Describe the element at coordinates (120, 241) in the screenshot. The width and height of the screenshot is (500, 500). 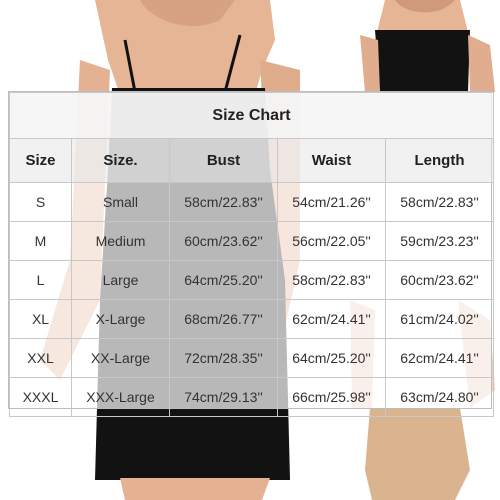
I see `size-name-cell: Medium` at that location.